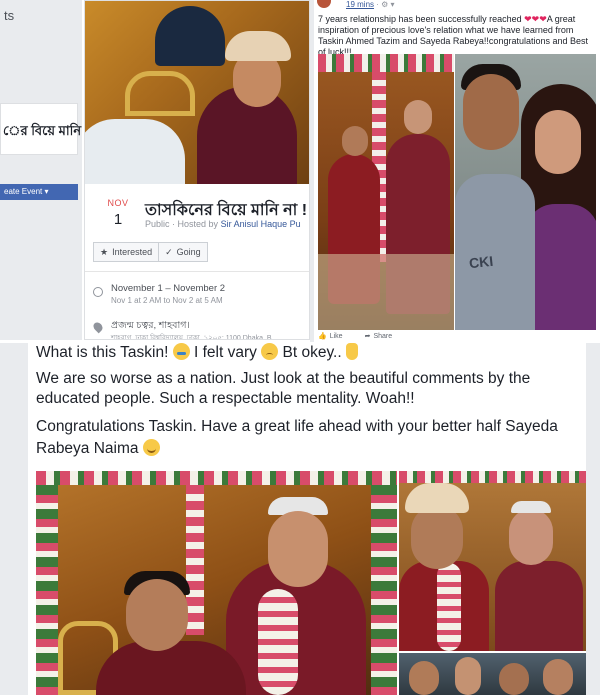 The image size is (600, 695). I want to click on cover-chair, so click(160, 93).